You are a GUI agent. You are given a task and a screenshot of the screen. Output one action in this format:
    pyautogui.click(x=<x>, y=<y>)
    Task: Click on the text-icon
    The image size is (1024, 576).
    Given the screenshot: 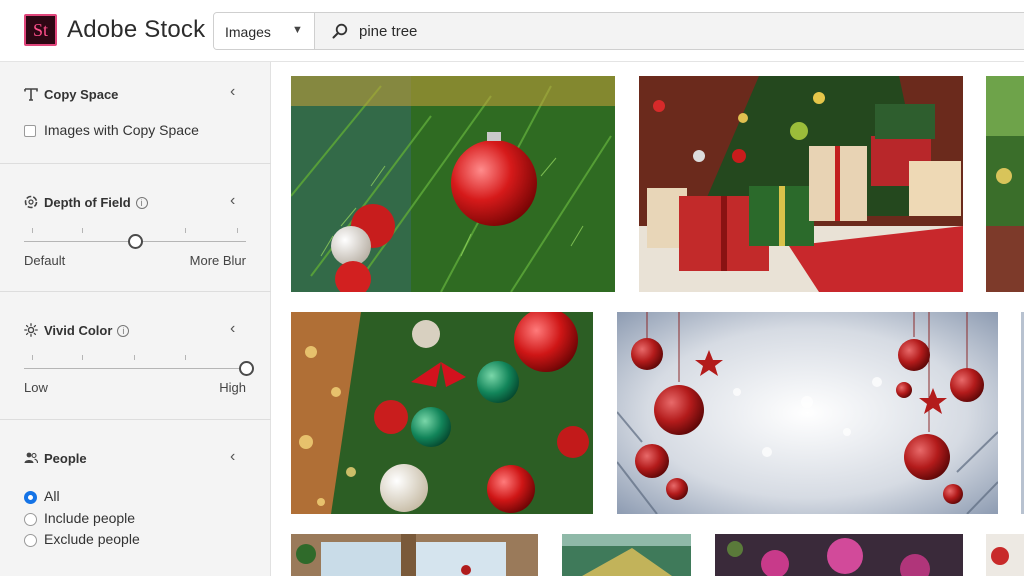 What is the action you would take?
    pyautogui.click(x=31, y=94)
    